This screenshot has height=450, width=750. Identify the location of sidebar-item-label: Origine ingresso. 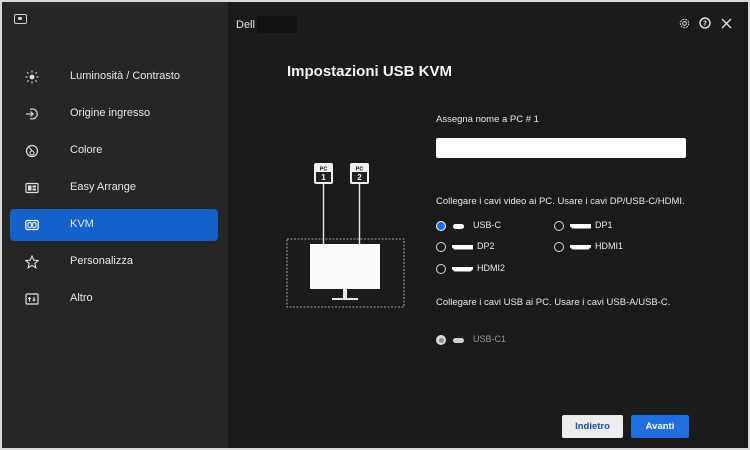
(110, 113).